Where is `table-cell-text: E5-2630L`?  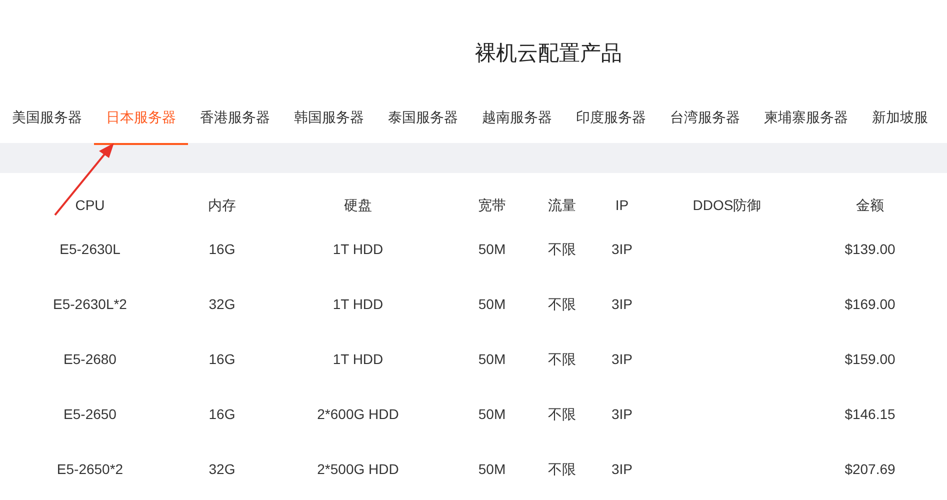 table-cell-text: E5-2630L is located at coordinates (90, 249).